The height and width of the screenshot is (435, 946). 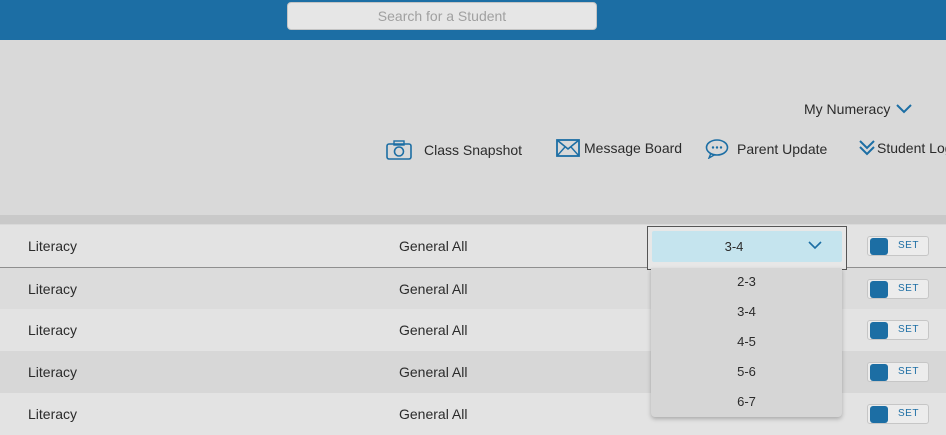 I want to click on search-input, so click(x=442, y=16).